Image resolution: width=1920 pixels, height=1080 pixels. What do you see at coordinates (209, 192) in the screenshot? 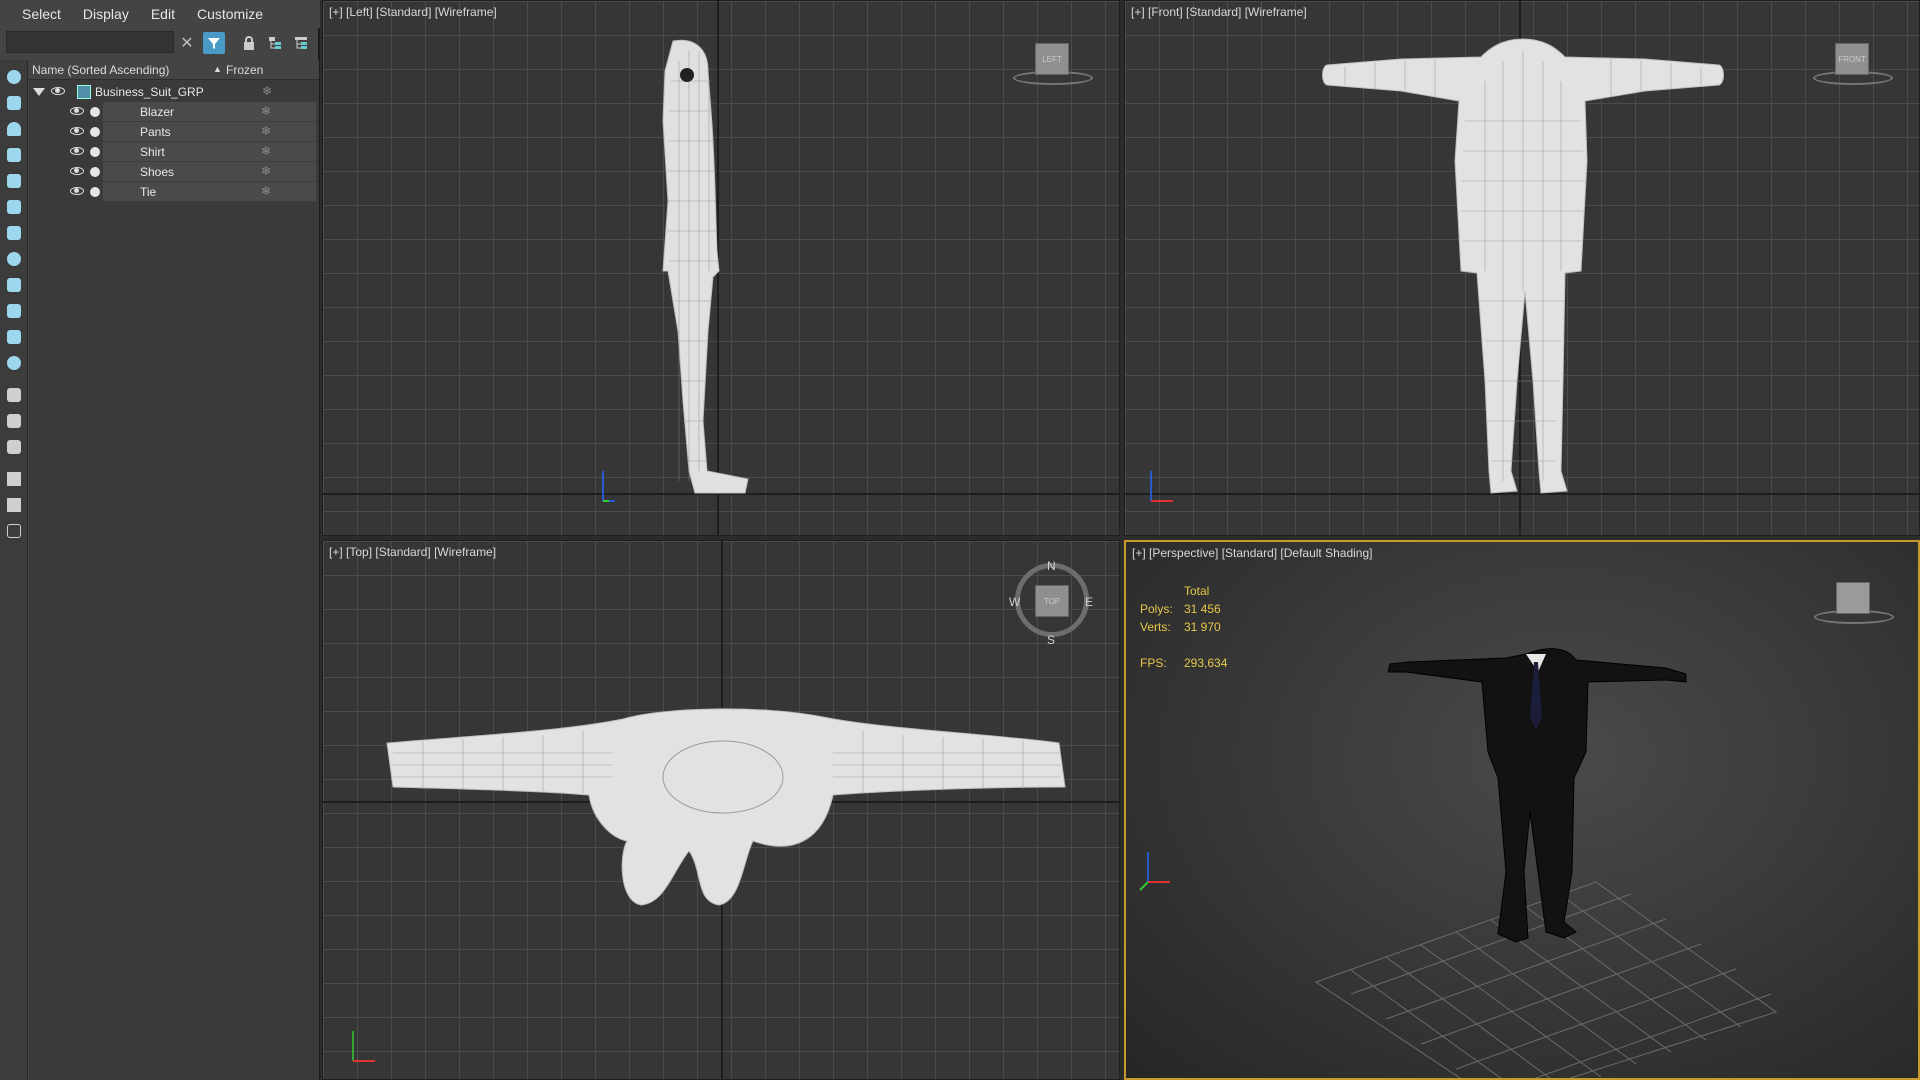
I see `tree-row-tie: Tie ❄` at bounding box center [209, 192].